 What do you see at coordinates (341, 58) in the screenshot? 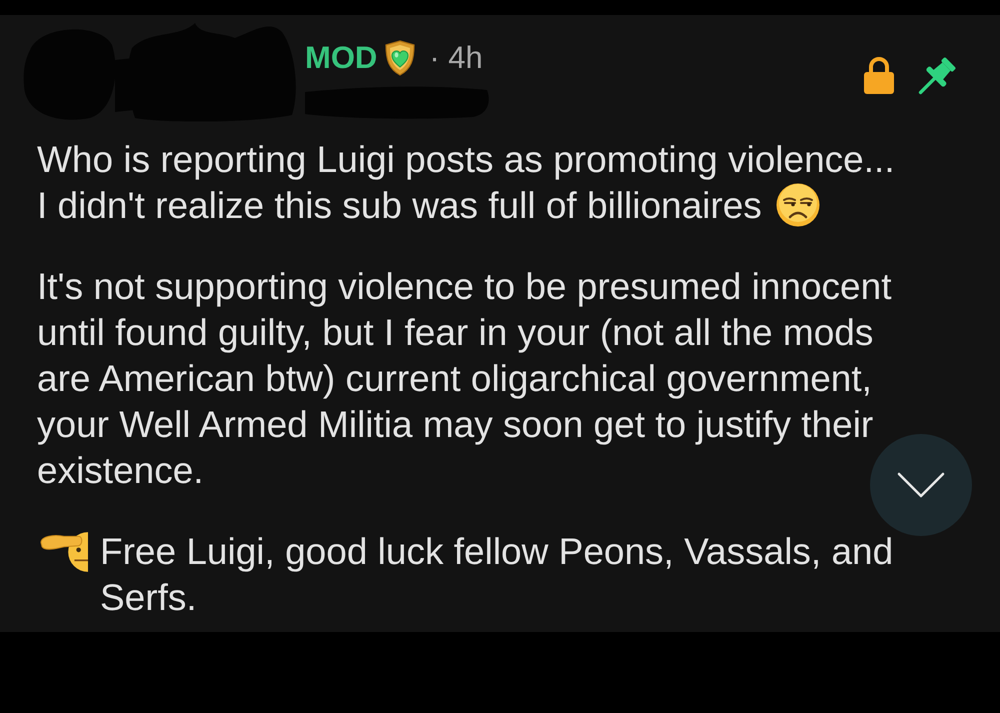
I see `moderator-label: MOD` at bounding box center [341, 58].